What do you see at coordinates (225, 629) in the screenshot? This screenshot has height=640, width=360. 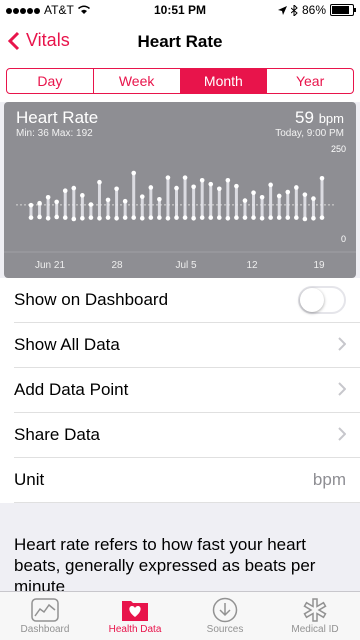 I see `tab-sources-label: Sources` at bounding box center [225, 629].